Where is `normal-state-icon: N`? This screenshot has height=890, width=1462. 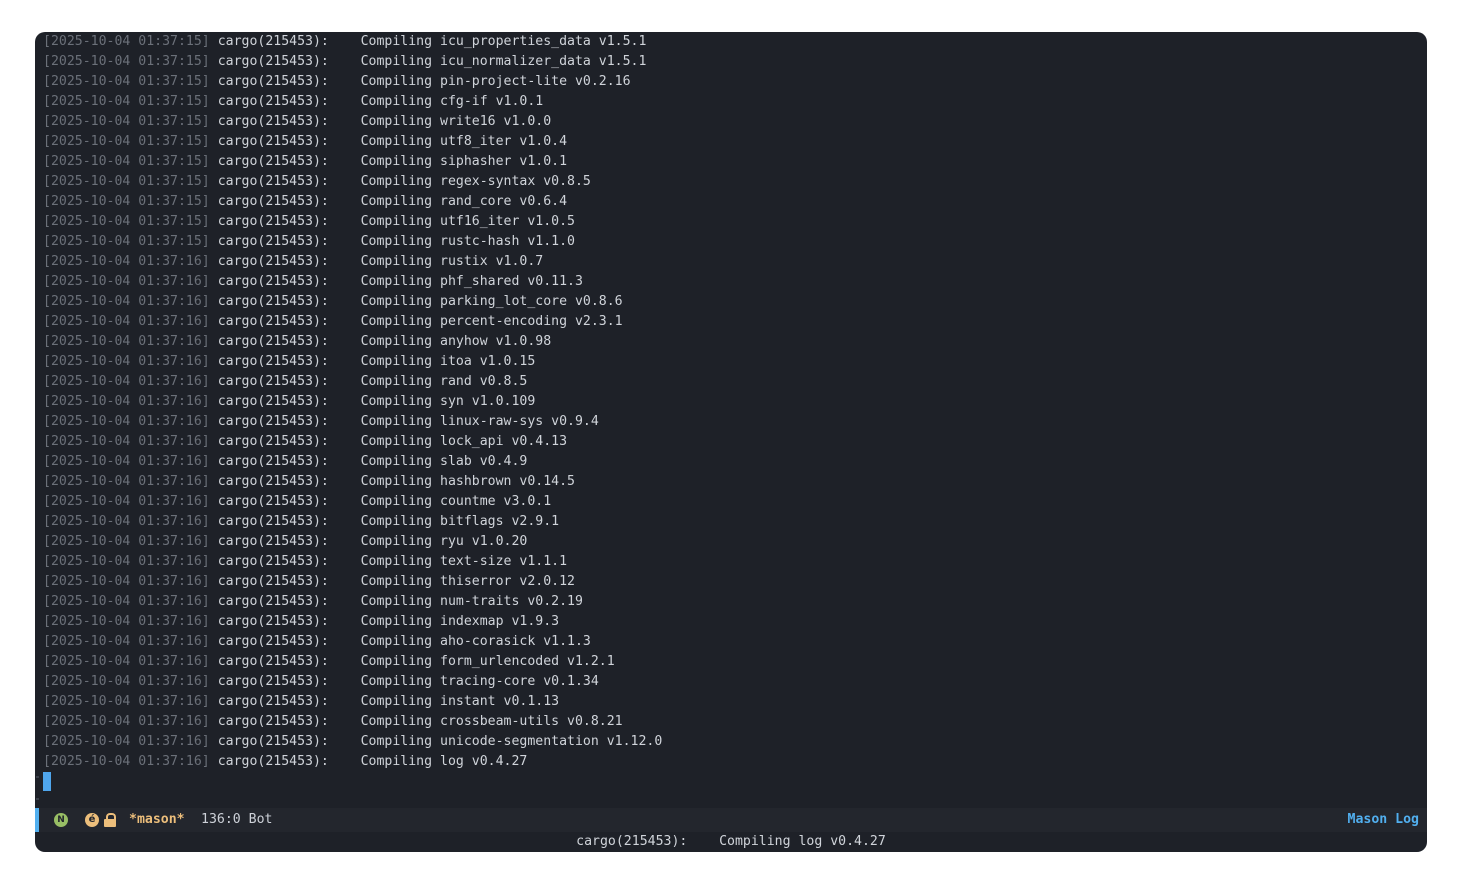 normal-state-icon: N is located at coordinates (61, 820).